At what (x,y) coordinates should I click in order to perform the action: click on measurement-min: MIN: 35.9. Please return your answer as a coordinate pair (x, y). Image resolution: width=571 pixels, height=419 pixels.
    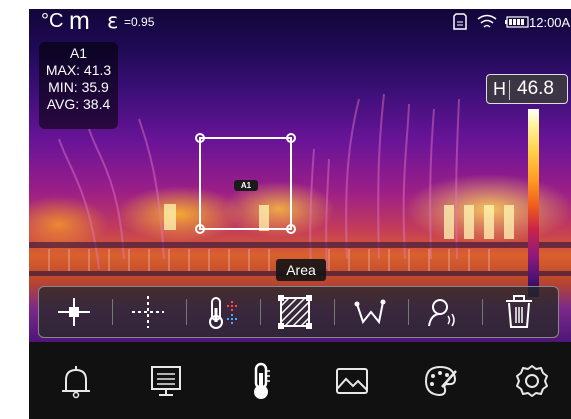
    Looking at the image, I should click on (78, 87).